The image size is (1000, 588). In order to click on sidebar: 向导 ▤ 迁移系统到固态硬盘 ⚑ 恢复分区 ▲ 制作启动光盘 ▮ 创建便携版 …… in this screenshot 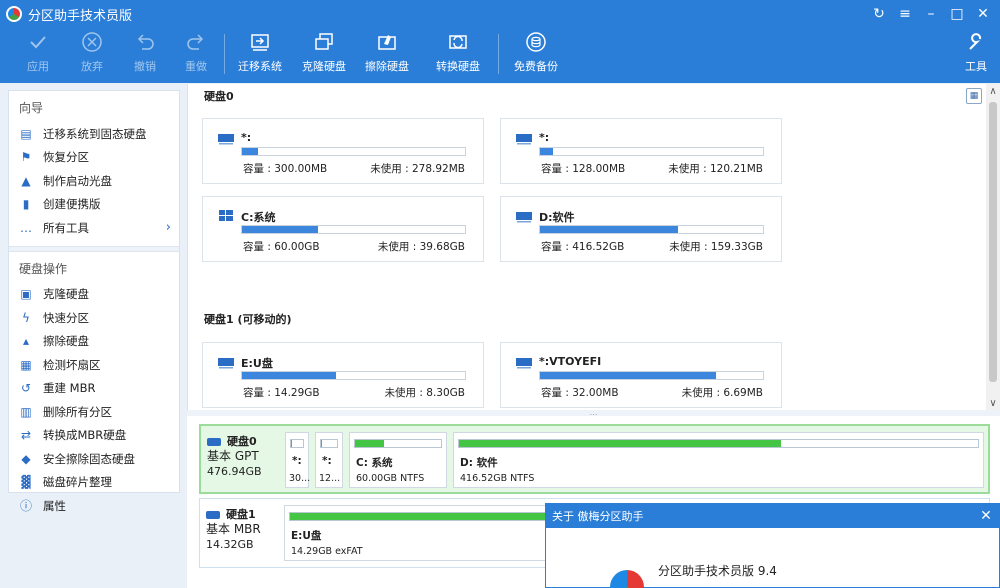, I will do `click(94, 301)`.